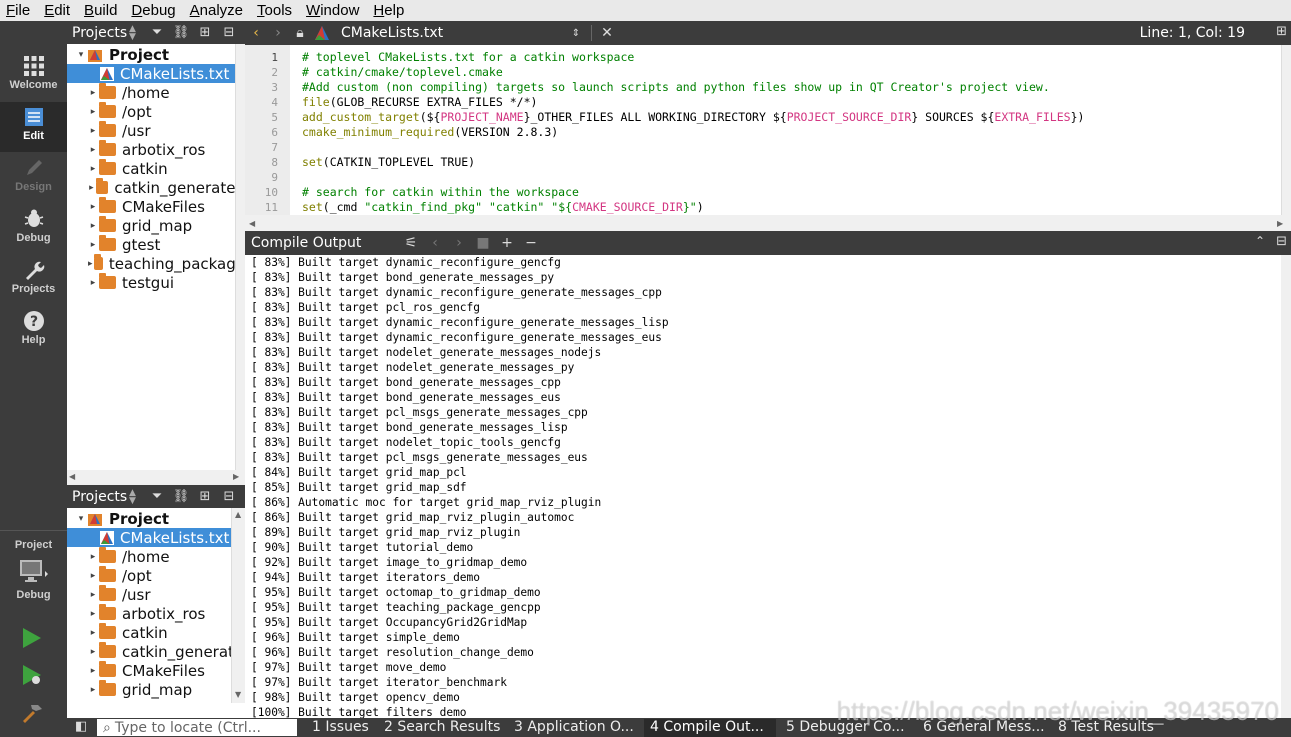 The image size is (1291, 737). I want to click on broom-icon: ⚟, so click(411, 243).